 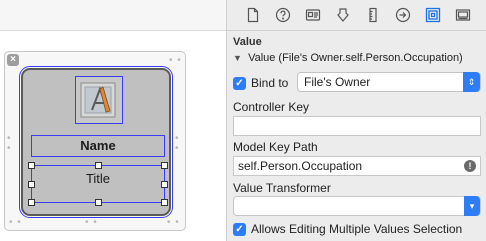 What do you see at coordinates (471, 82) in the screenshot?
I see `chevron-updown-icon: ⇕` at bounding box center [471, 82].